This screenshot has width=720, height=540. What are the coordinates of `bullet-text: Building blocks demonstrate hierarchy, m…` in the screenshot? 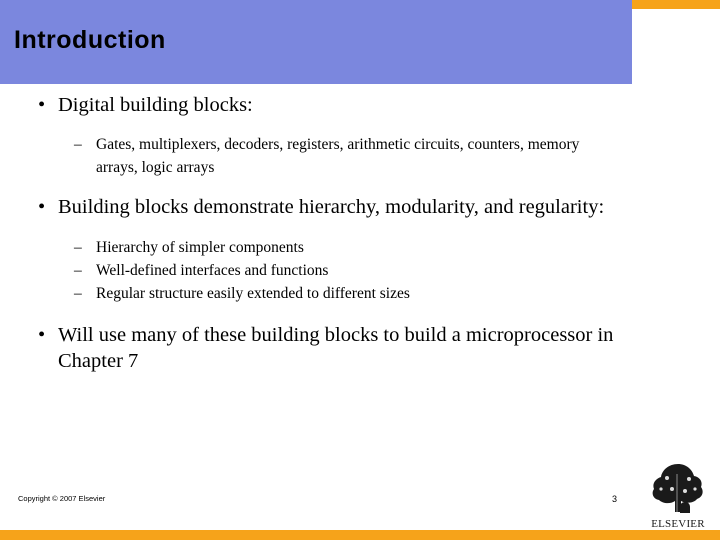 It's located at (331, 206).